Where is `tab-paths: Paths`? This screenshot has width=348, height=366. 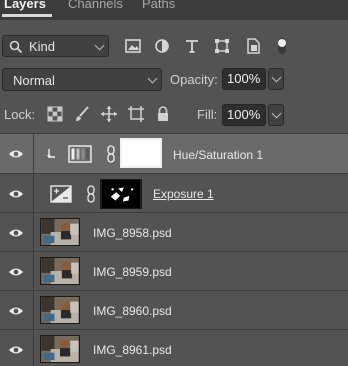 tab-paths: Paths is located at coordinates (158, 7).